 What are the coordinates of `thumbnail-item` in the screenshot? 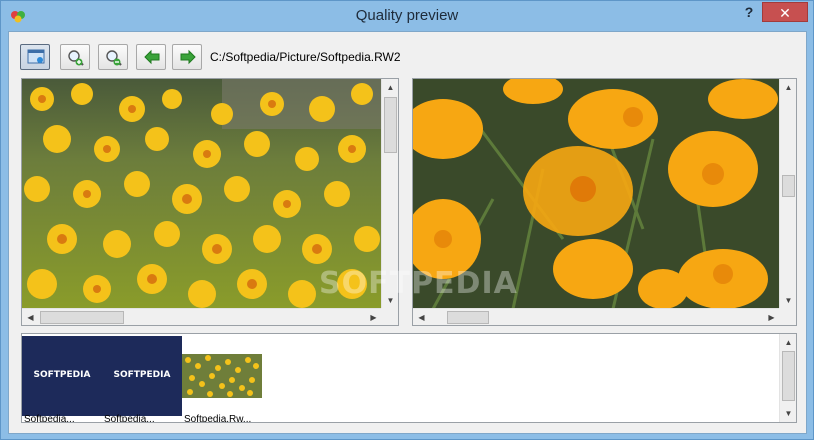 It's located at (222, 376).